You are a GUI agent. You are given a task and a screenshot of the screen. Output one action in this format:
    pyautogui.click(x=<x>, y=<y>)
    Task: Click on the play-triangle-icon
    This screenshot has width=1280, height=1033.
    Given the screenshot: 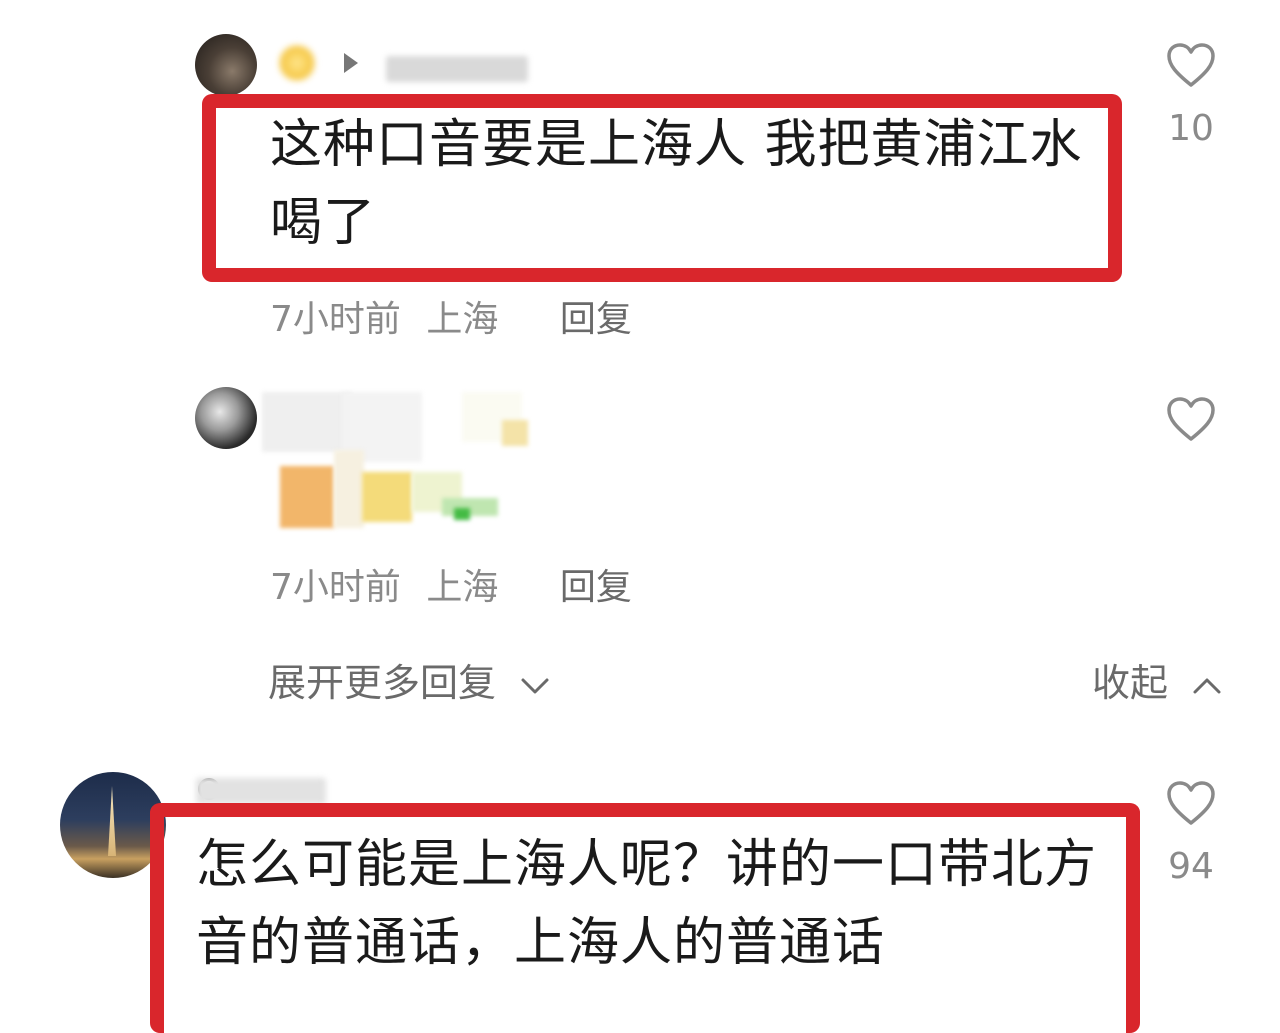 What is the action you would take?
    pyautogui.click(x=351, y=63)
    